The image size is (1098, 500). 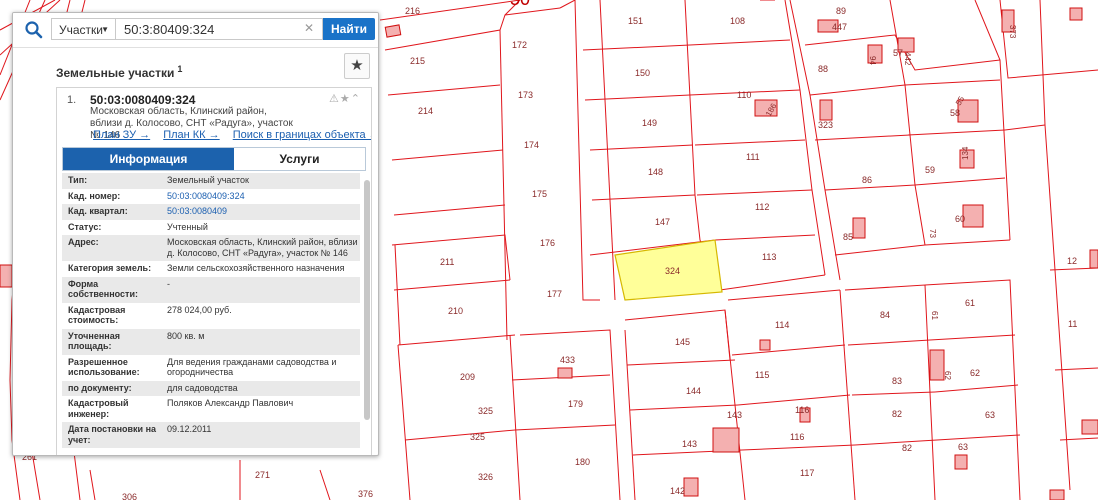 What do you see at coordinates (259, 196) in the screenshot?
I see `info-value: 50:03:0080409:324` at bounding box center [259, 196].